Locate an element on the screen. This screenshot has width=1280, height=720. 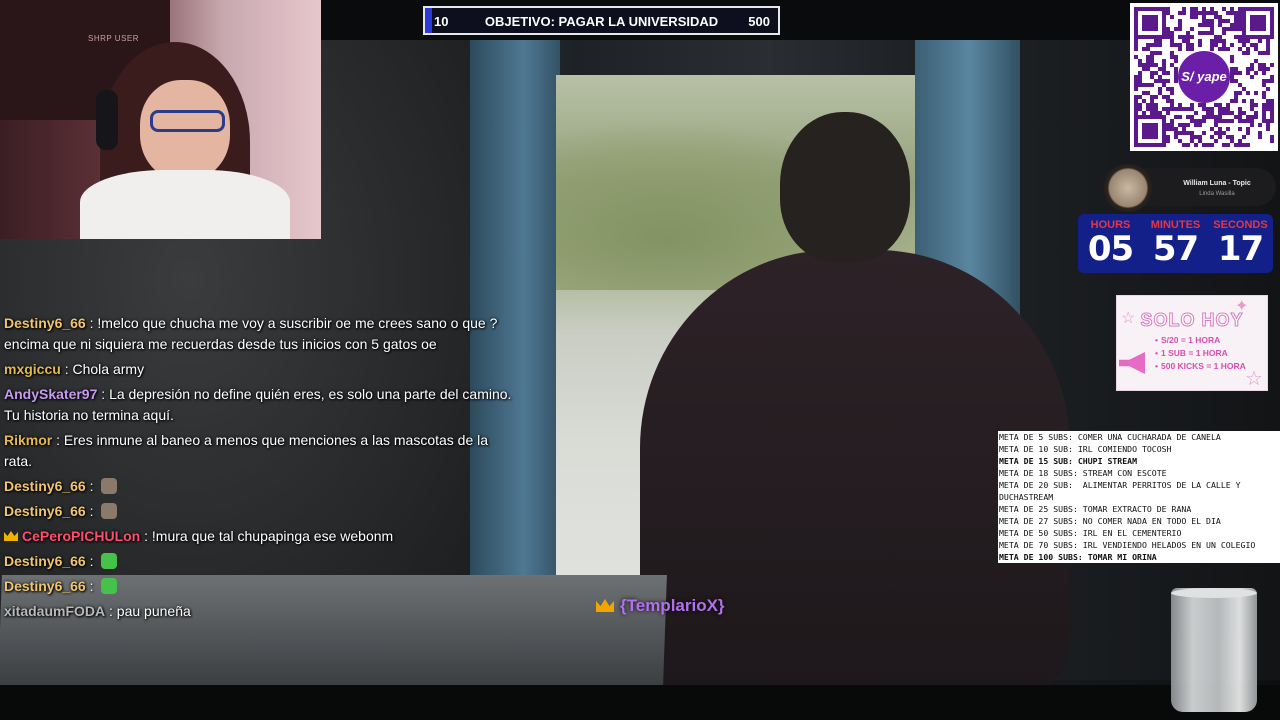
chat-username: mxgiccu is located at coordinates (32, 369).